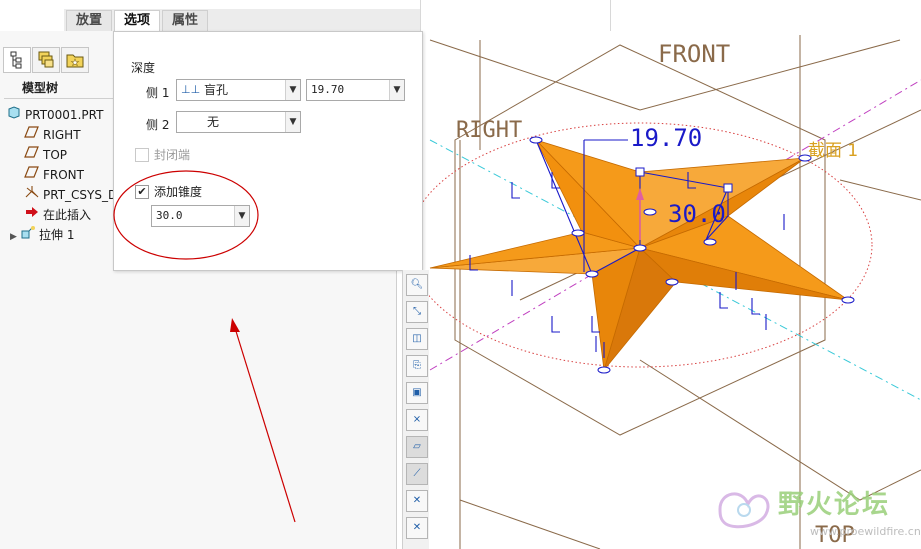 The height and width of the screenshot is (549, 921). I want to click on tree-item-front: FRONT, so click(54, 174).